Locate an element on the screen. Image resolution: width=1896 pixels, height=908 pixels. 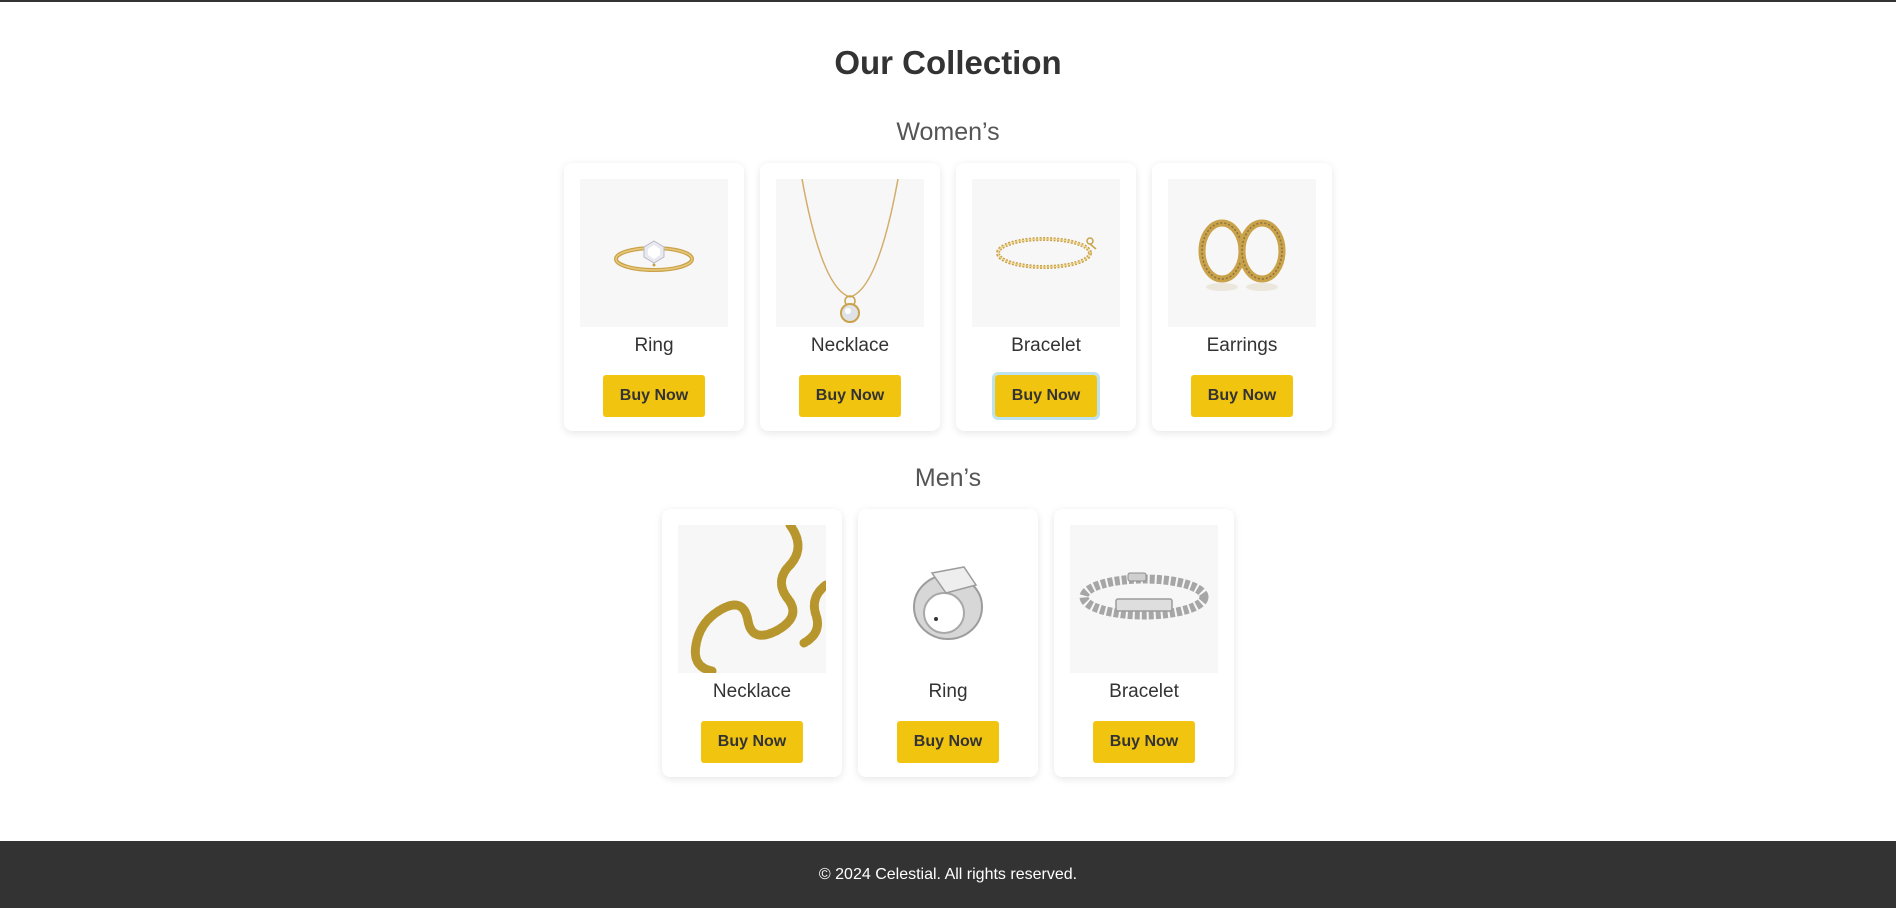
product-name: Earrings is located at coordinates (1242, 345).